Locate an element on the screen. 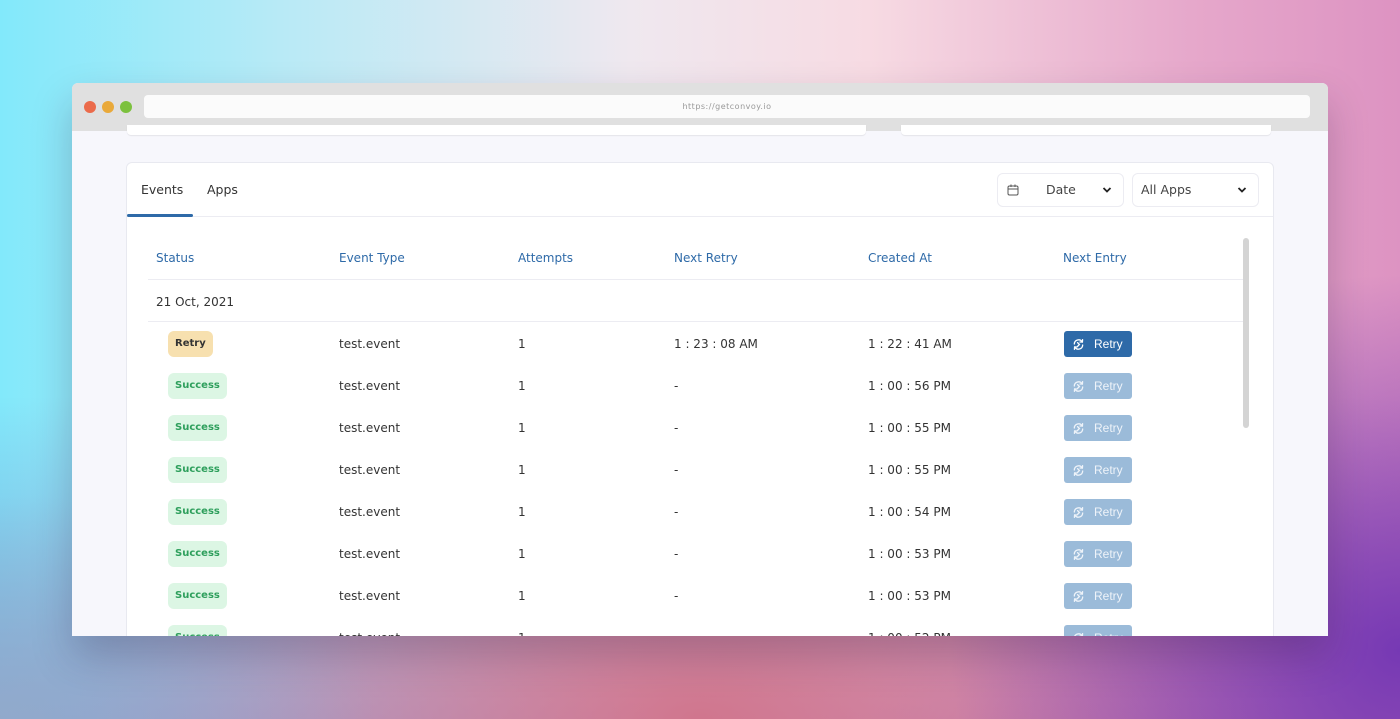 This screenshot has height=719, width=1400. created-at-cell: 1 : 22 : 41 AM is located at coordinates (910, 344).